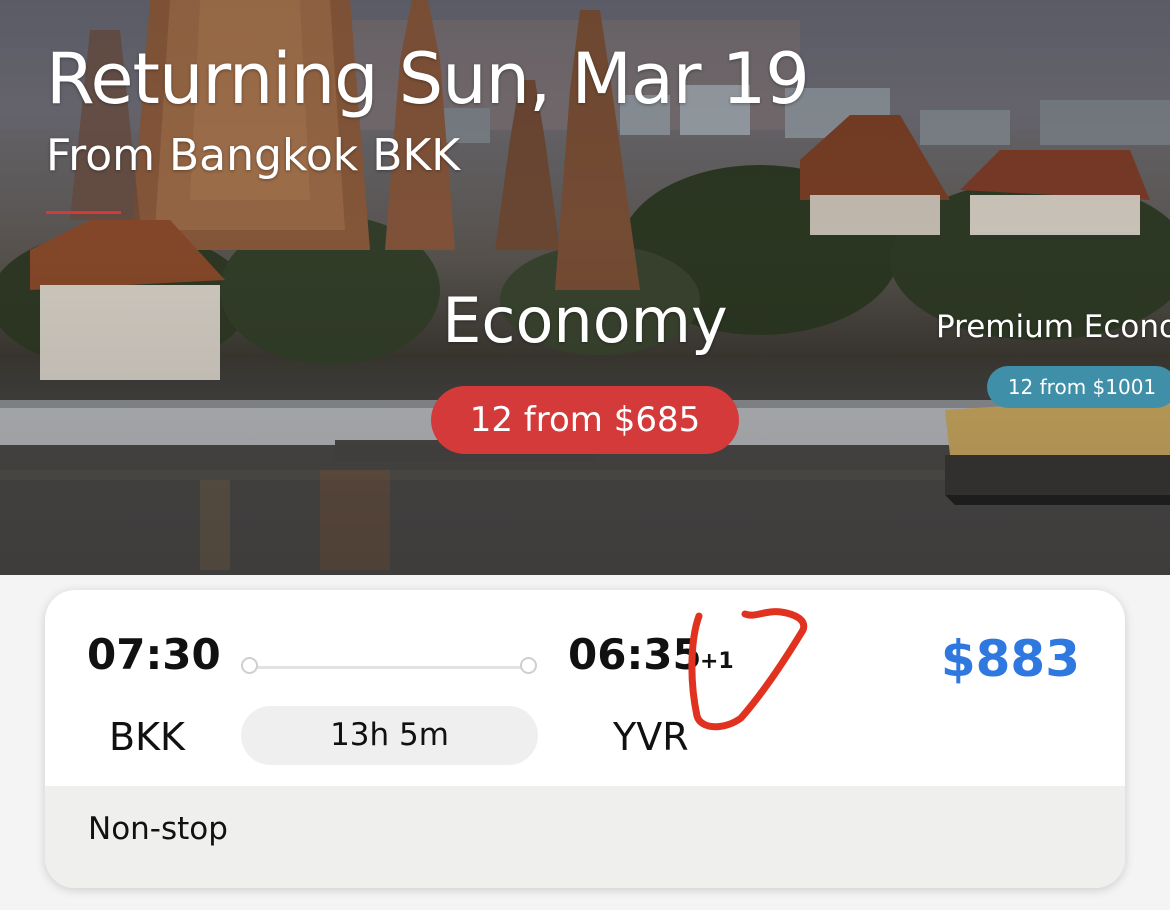  I want to click on cabin-name: Premium Econo, so click(1053, 327).